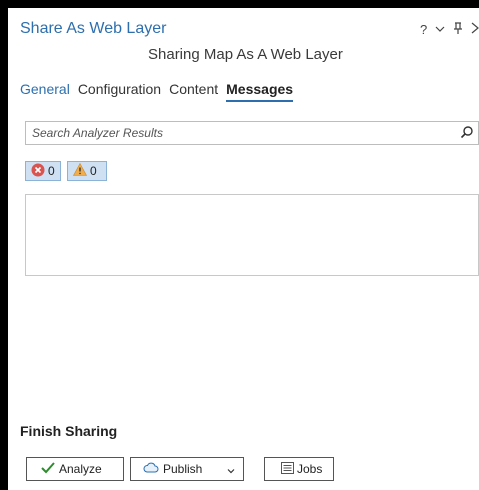 This screenshot has width=479, height=490. Describe the element at coordinates (69, 431) in the screenshot. I see `finish-sharing-heading: Finish Sharing` at that location.